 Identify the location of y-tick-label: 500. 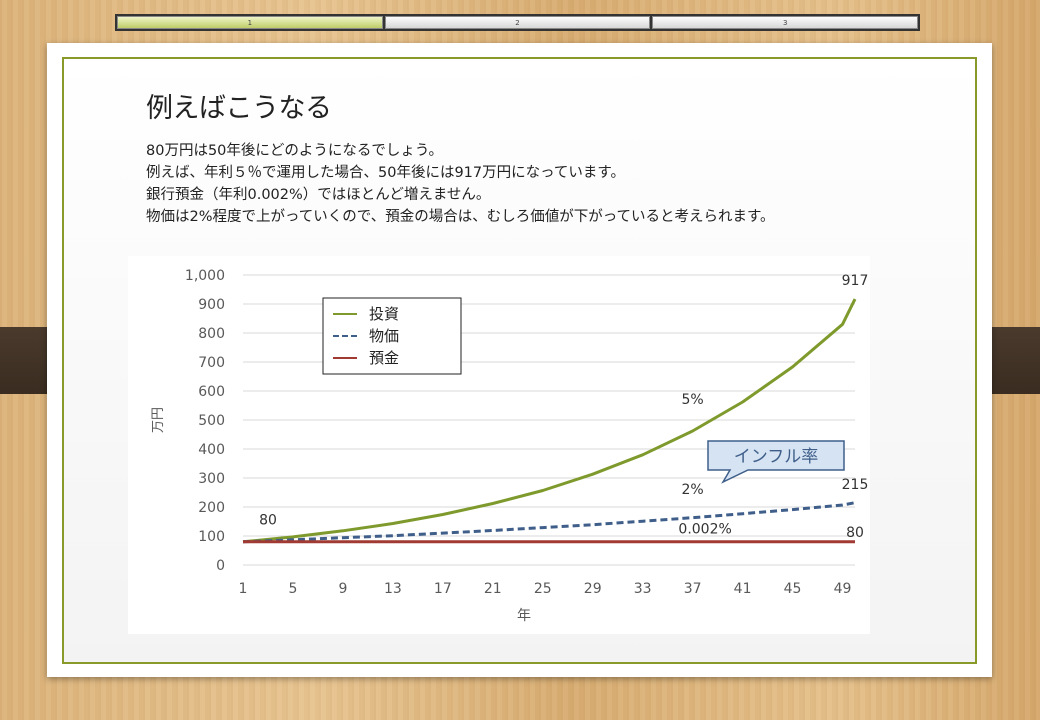
(211, 421).